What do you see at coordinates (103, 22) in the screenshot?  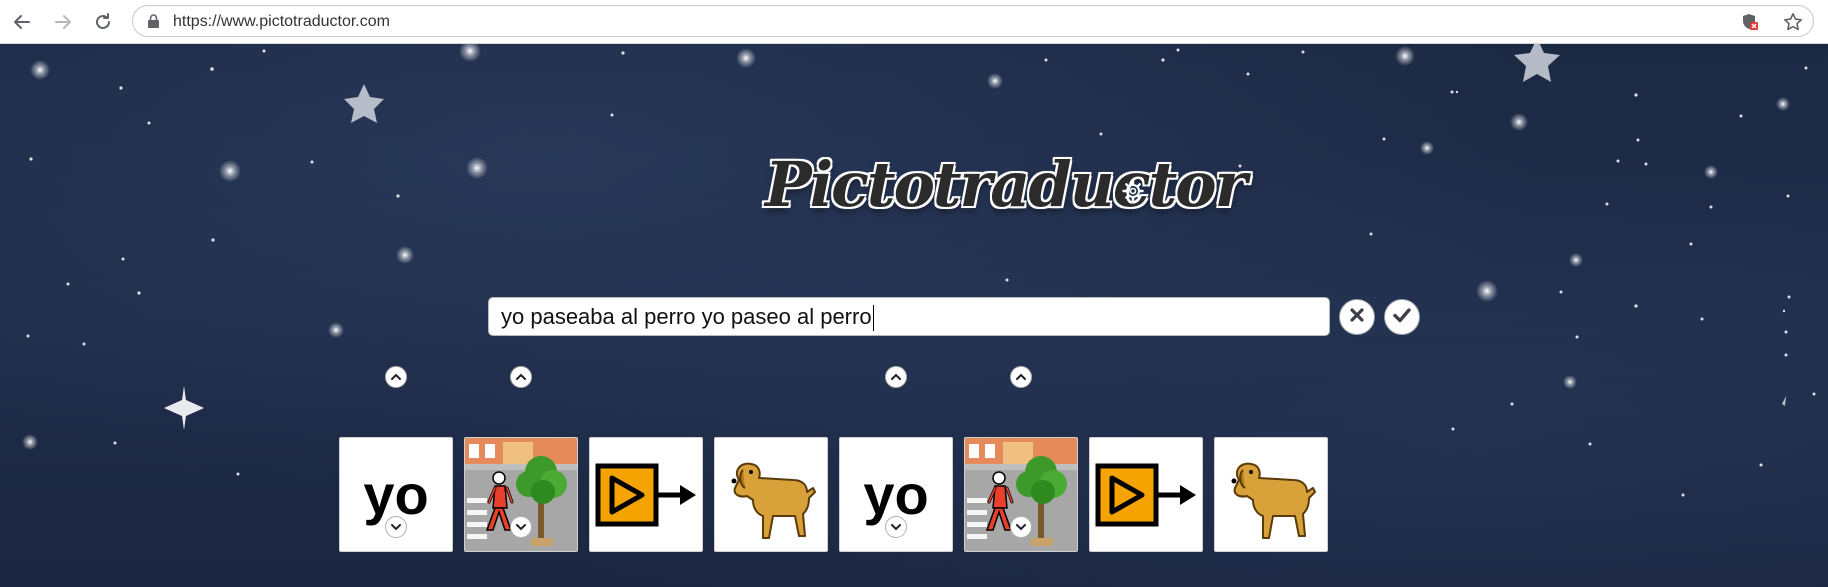 I see `reload-icon` at bounding box center [103, 22].